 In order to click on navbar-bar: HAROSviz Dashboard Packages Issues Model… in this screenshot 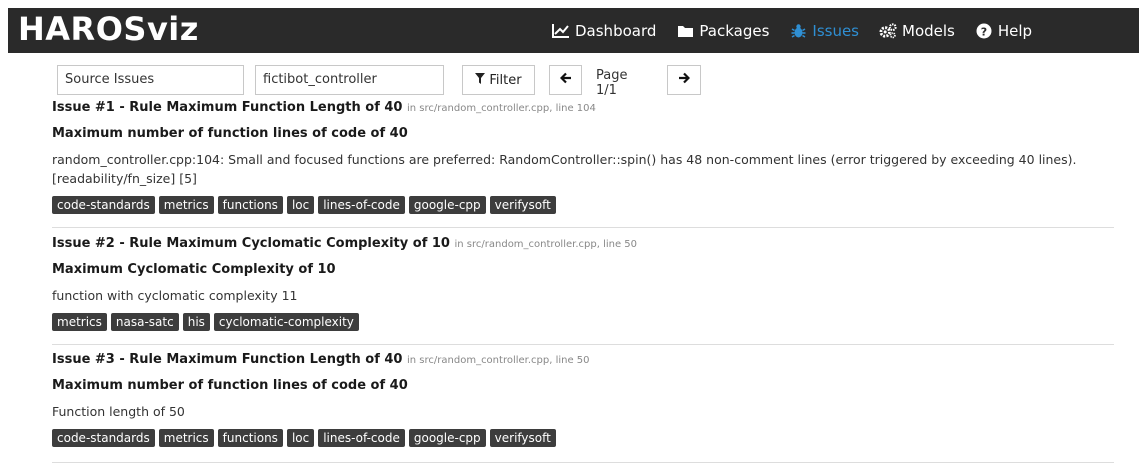, I will do `click(573, 30)`.